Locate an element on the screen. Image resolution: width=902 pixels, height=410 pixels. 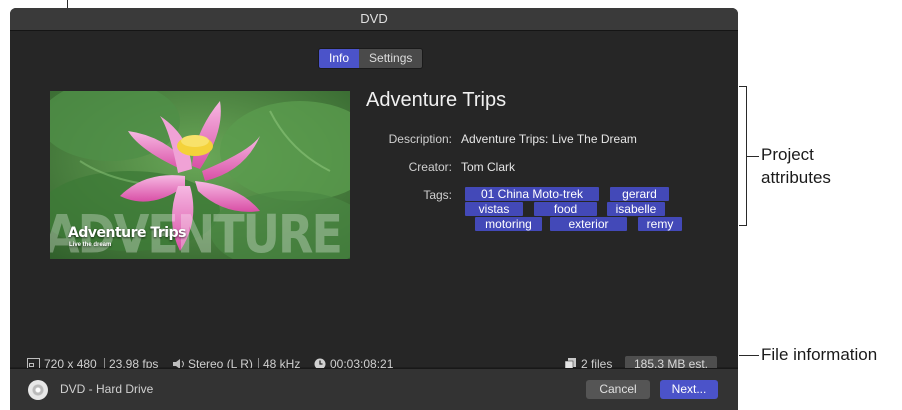
tag-token: vistas is located at coordinates (494, 209).